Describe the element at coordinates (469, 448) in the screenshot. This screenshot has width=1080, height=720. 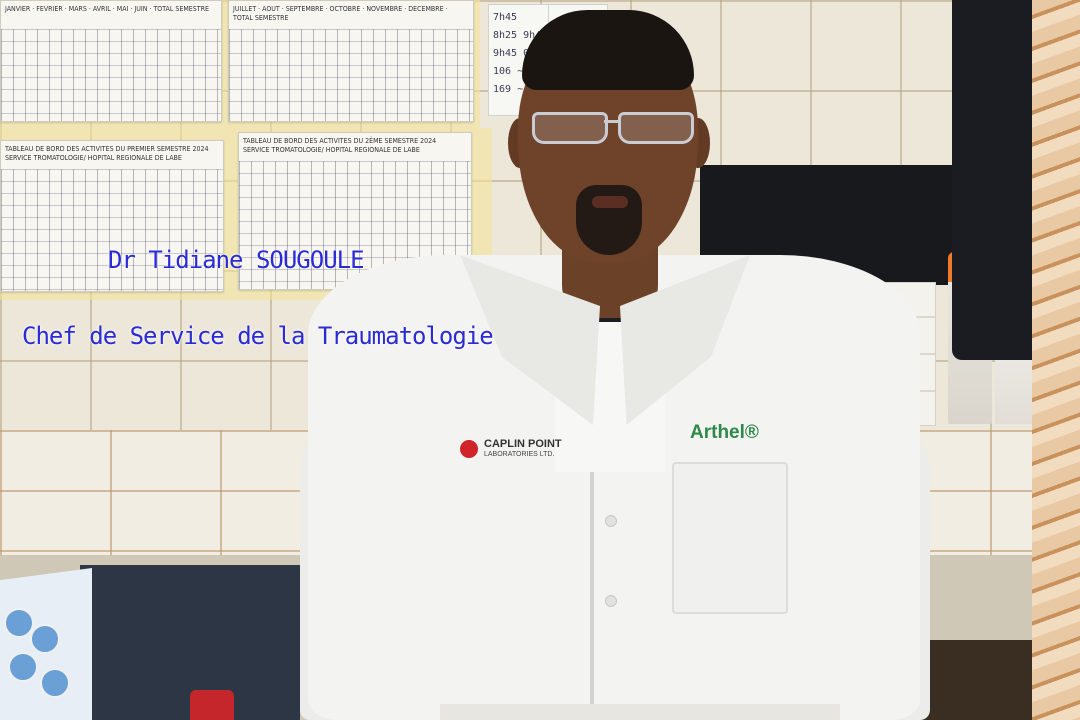
I see `caplin-point-icon` at that location.